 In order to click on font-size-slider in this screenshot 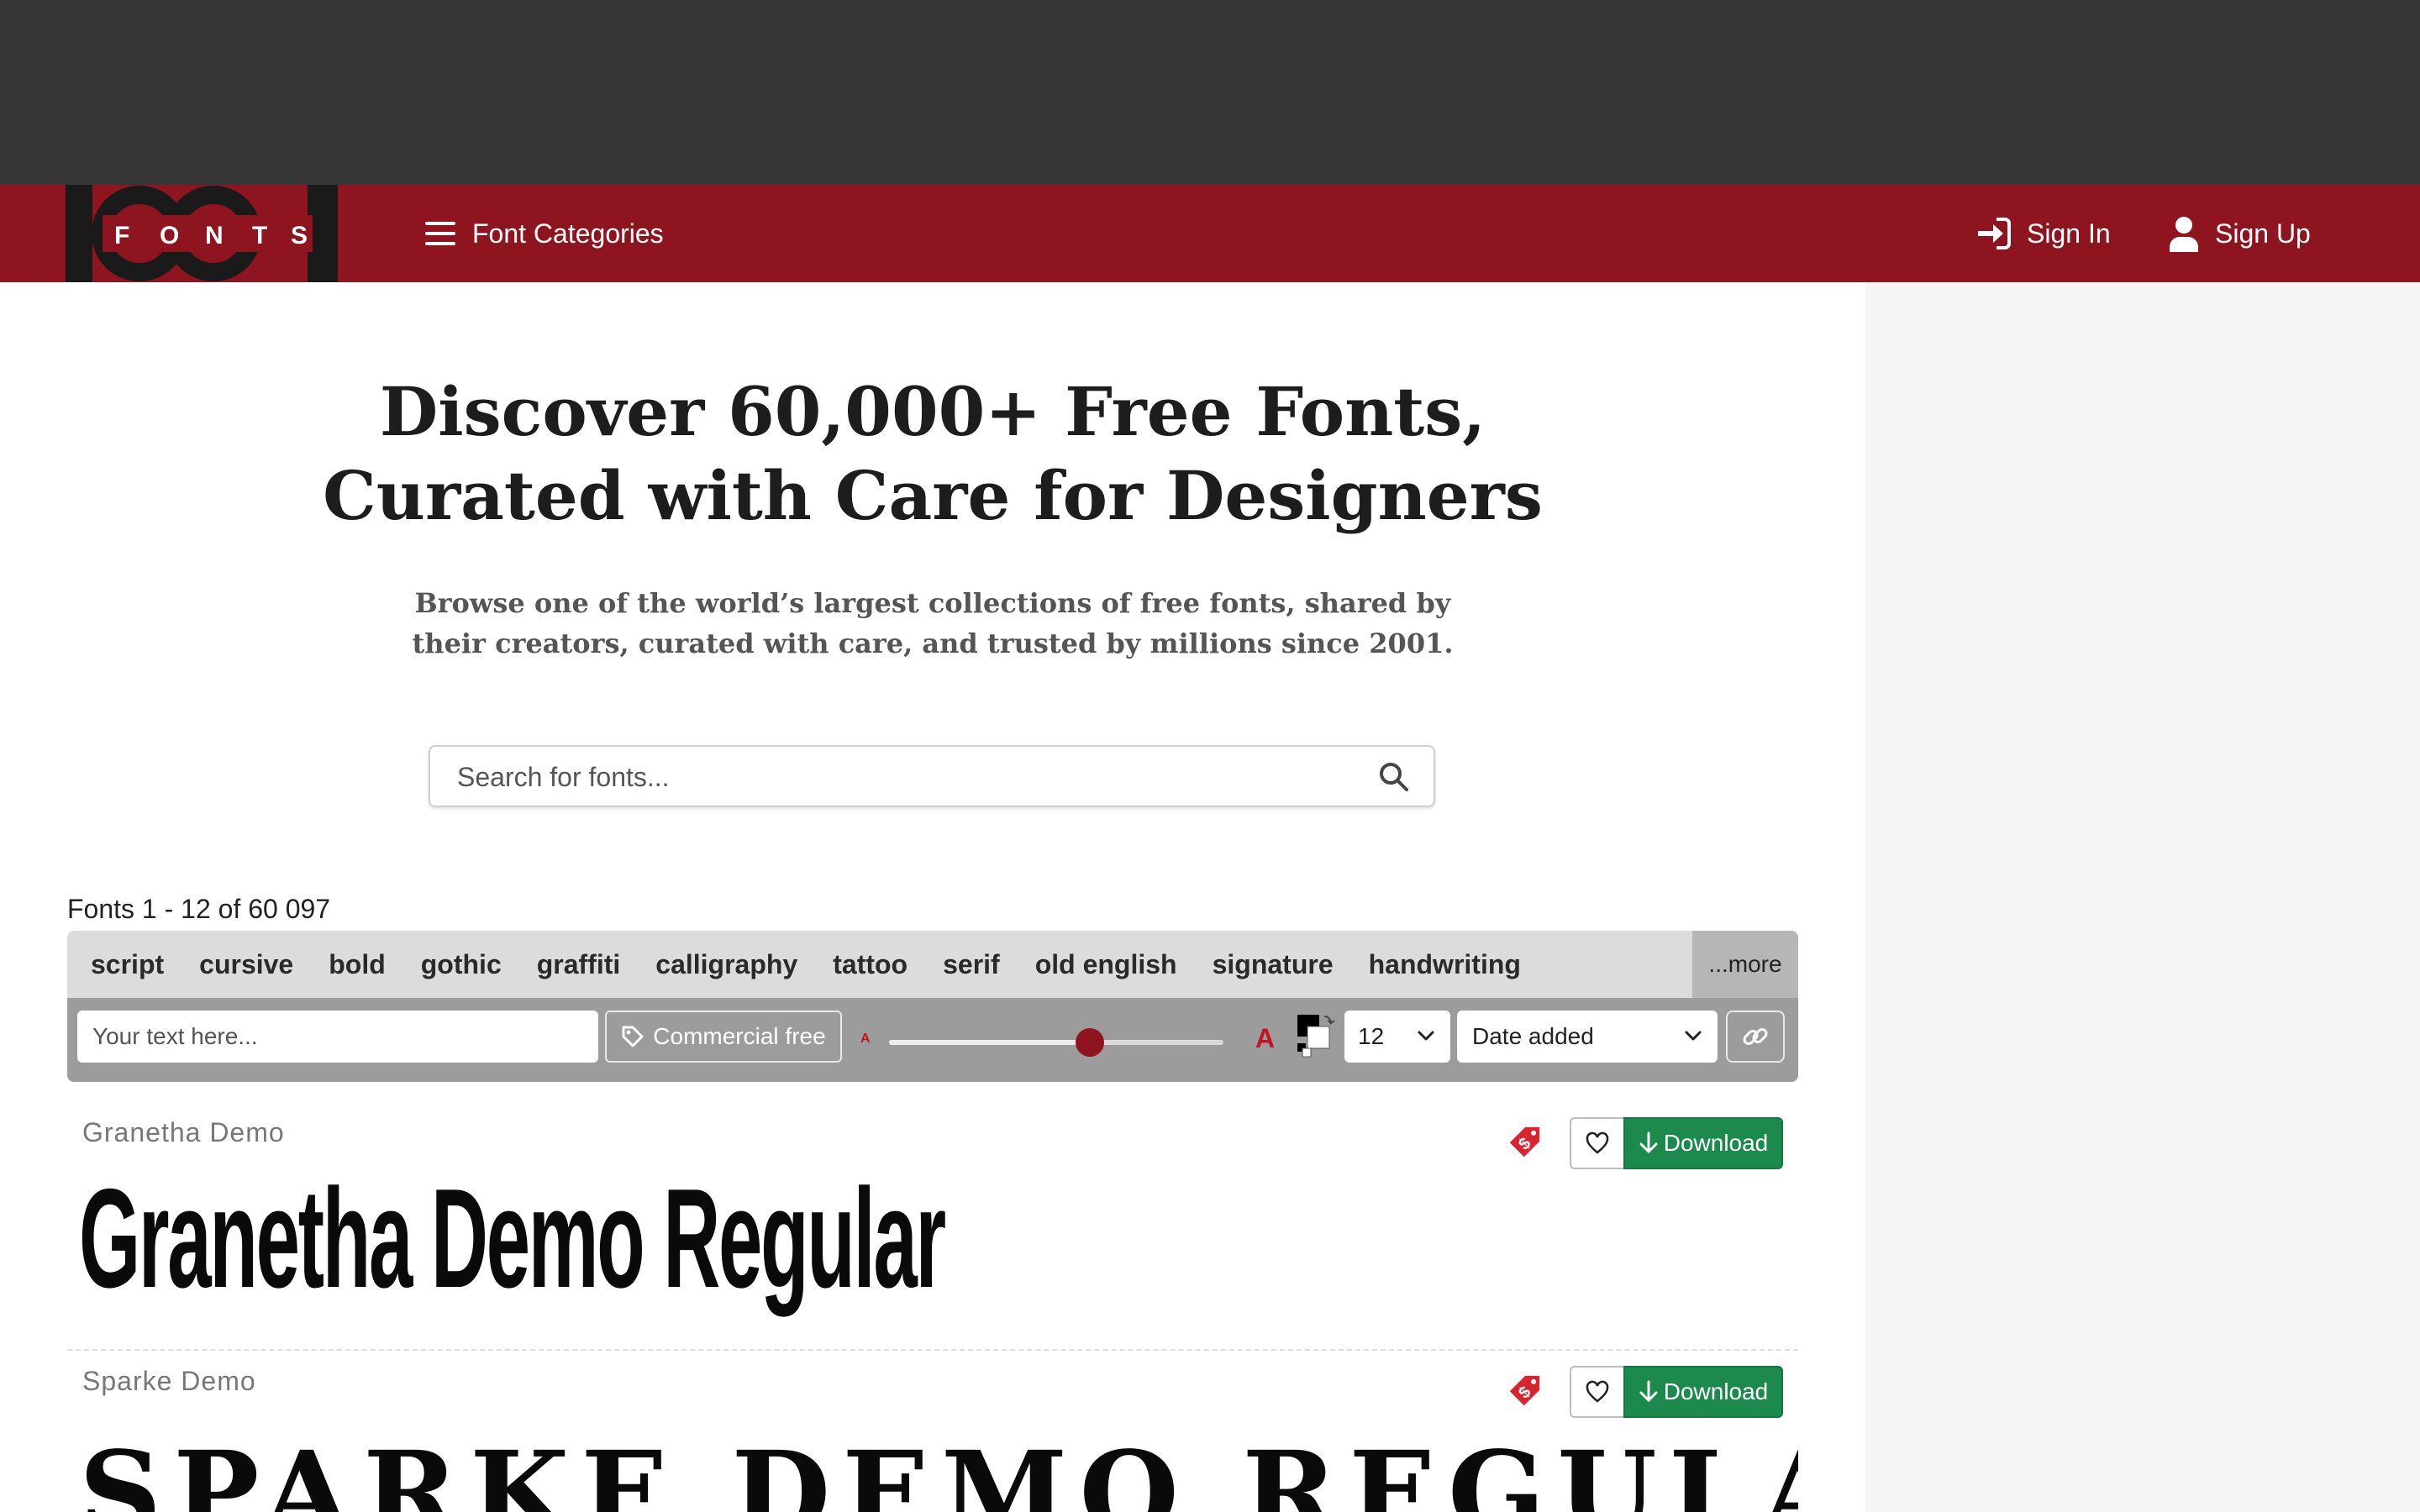, I will do `click(1056, 1042)`.